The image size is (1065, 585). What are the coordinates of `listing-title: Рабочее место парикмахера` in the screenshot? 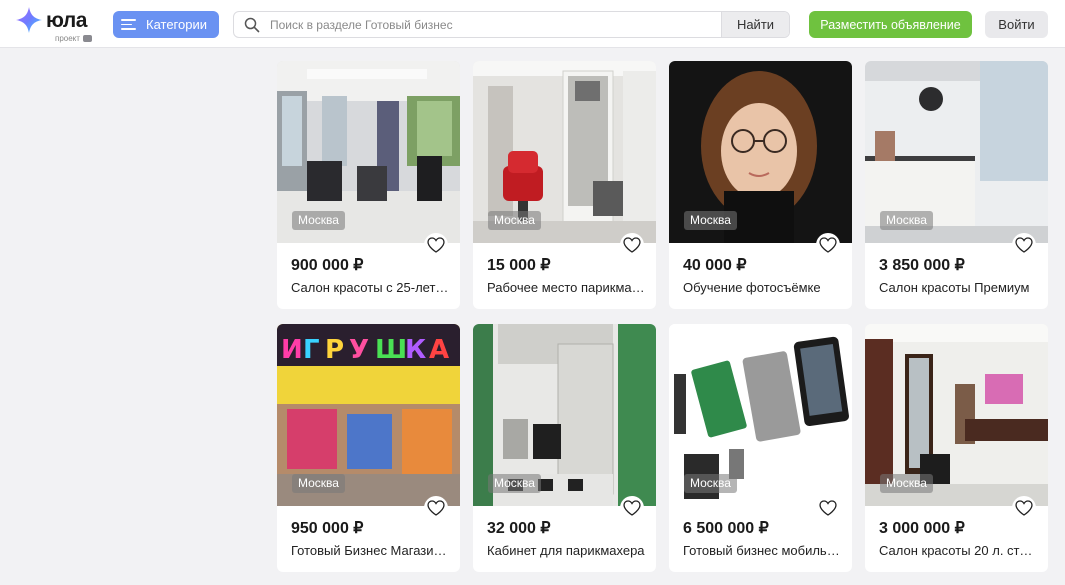 It's located at (567, 287).